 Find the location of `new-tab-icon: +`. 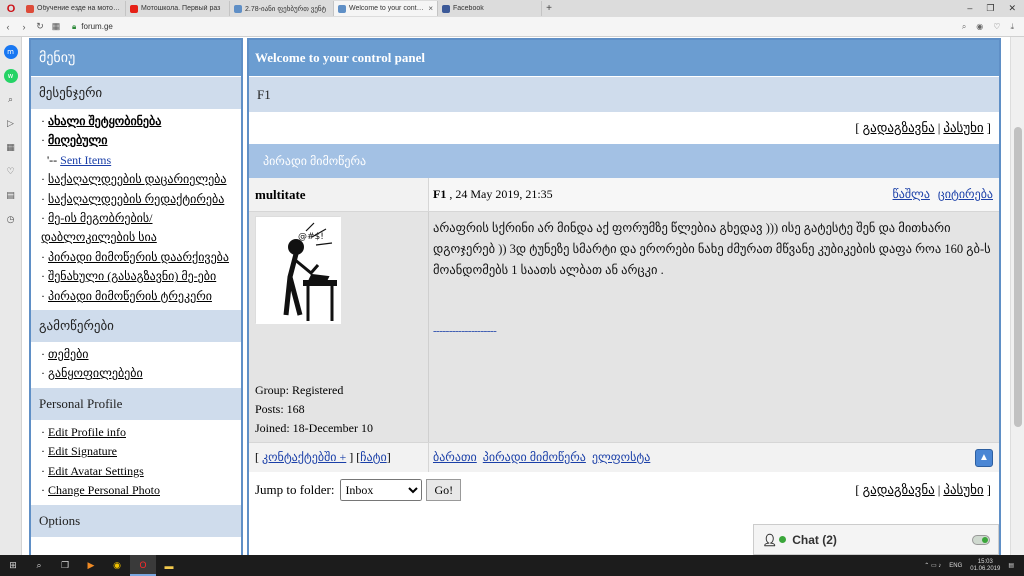

new-tab-icon: + is located at coordinates (549, 8).